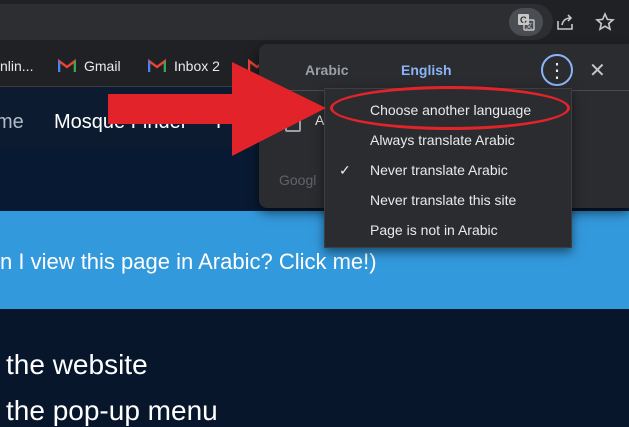 Image resolution: width=629 pixels, height=427 pixels. Describe the element at coordinates (276, 22) in the screenshot. I see `address-bar` at that location.